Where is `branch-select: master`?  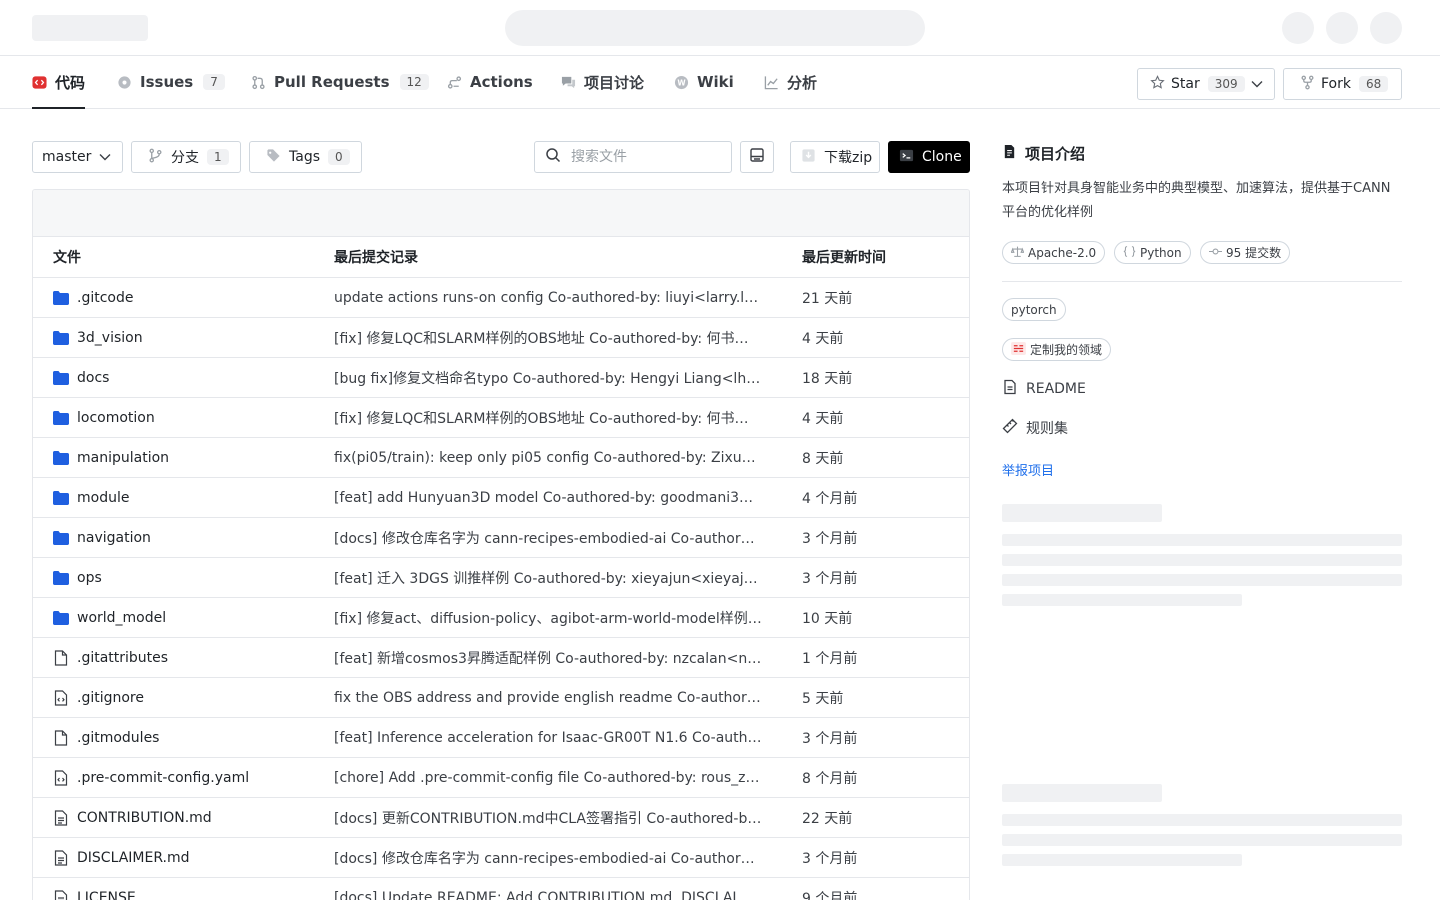 branch-select: master is located at coordinates (77, 157).